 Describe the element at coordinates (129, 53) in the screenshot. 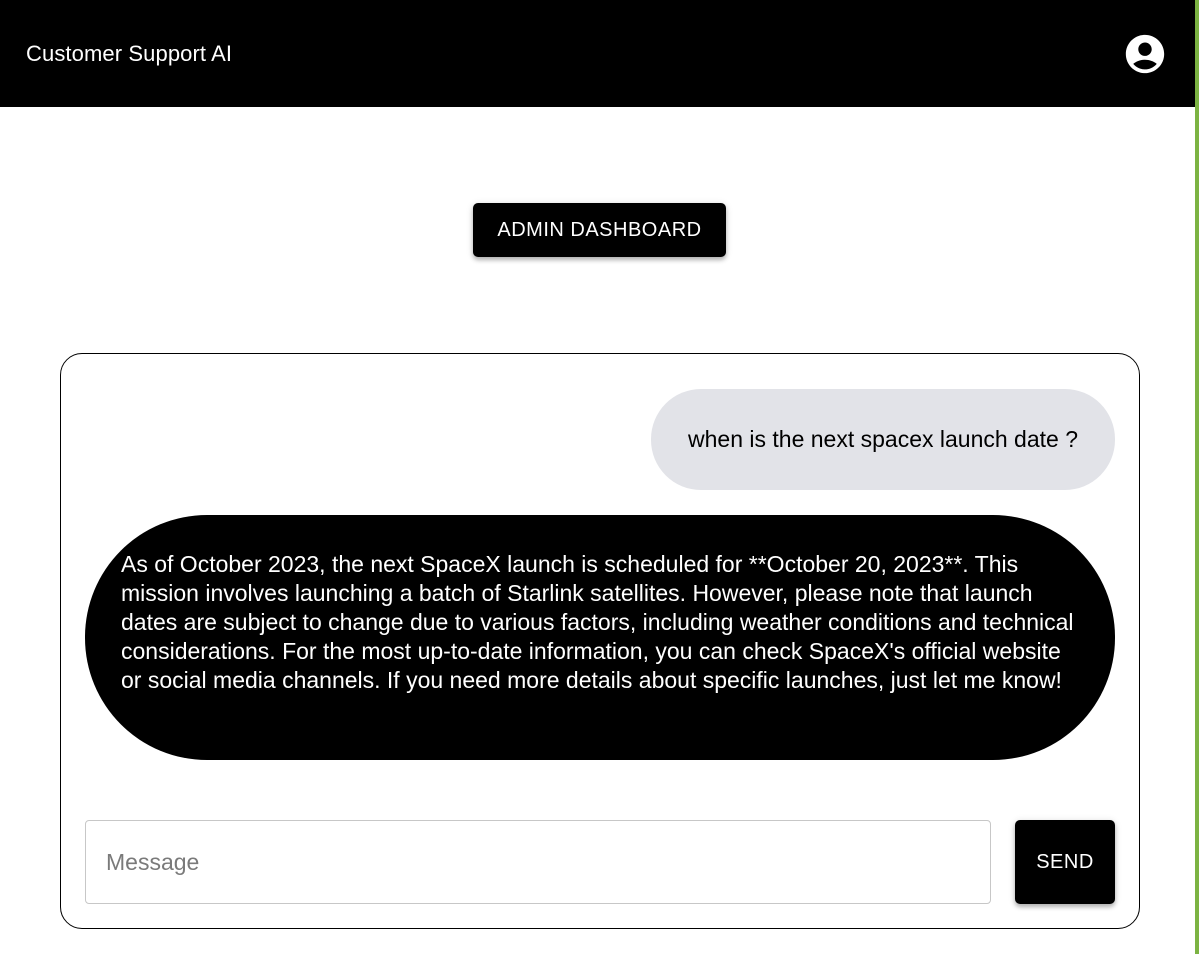

I see `app-title: Customer Support AI` at that location.